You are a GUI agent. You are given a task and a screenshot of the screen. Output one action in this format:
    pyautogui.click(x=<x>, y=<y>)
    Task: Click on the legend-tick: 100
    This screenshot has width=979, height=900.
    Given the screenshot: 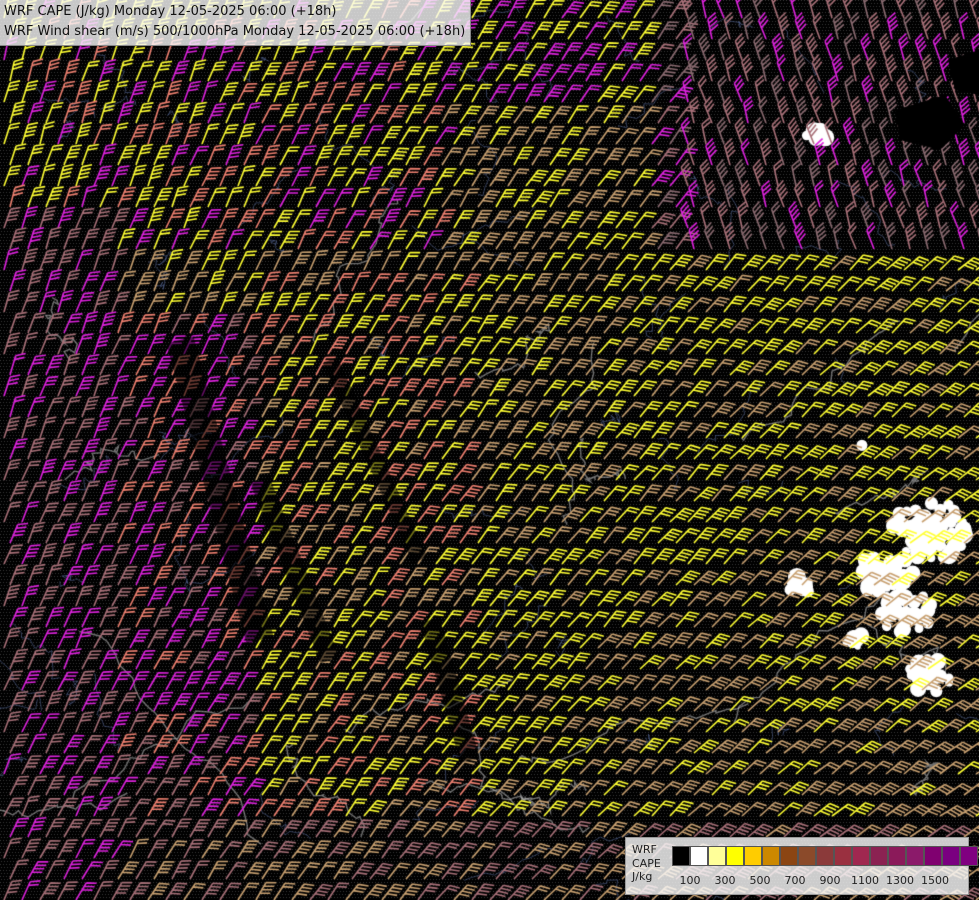 What is the action you would take?
    pyautogui.click(x=690, y=880)
    